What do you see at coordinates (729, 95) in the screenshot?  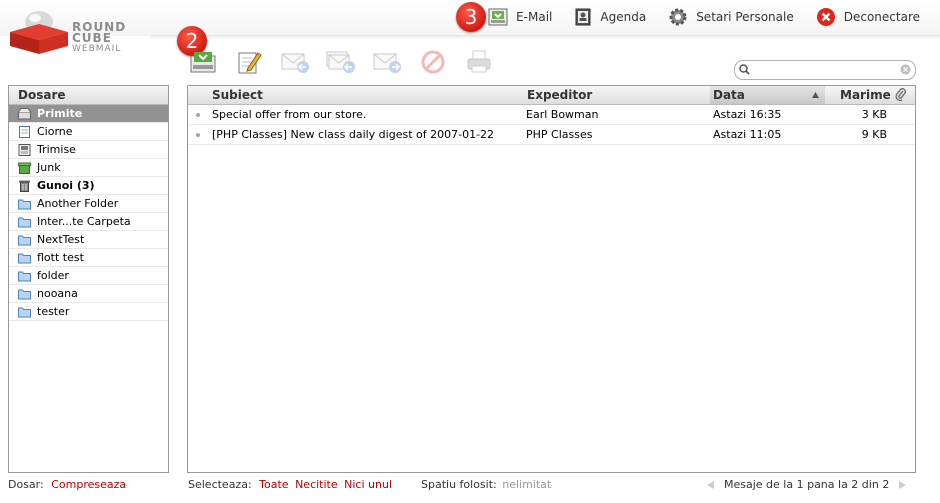 I see `column-date-label: Data` at bounding box center [729, 95].